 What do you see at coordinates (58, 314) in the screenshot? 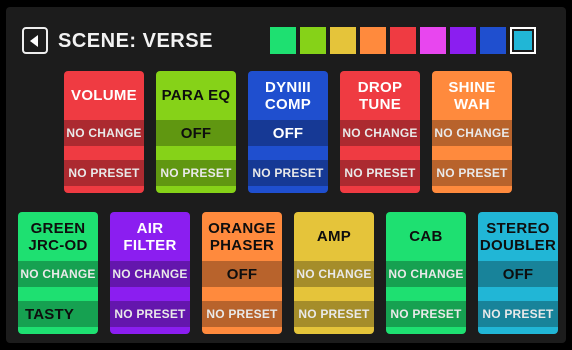
I see `fx-block-preset: TASTY` at bounding box center [58, 314].